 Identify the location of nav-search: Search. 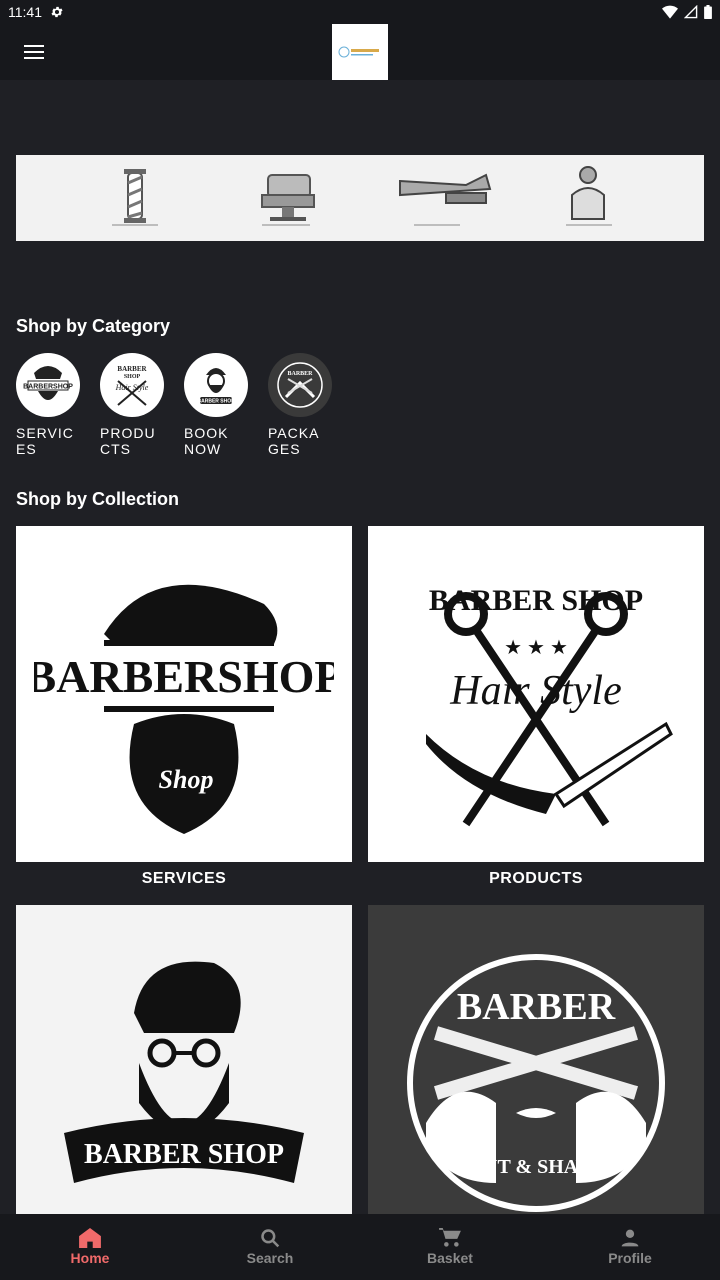
(270, 1247).